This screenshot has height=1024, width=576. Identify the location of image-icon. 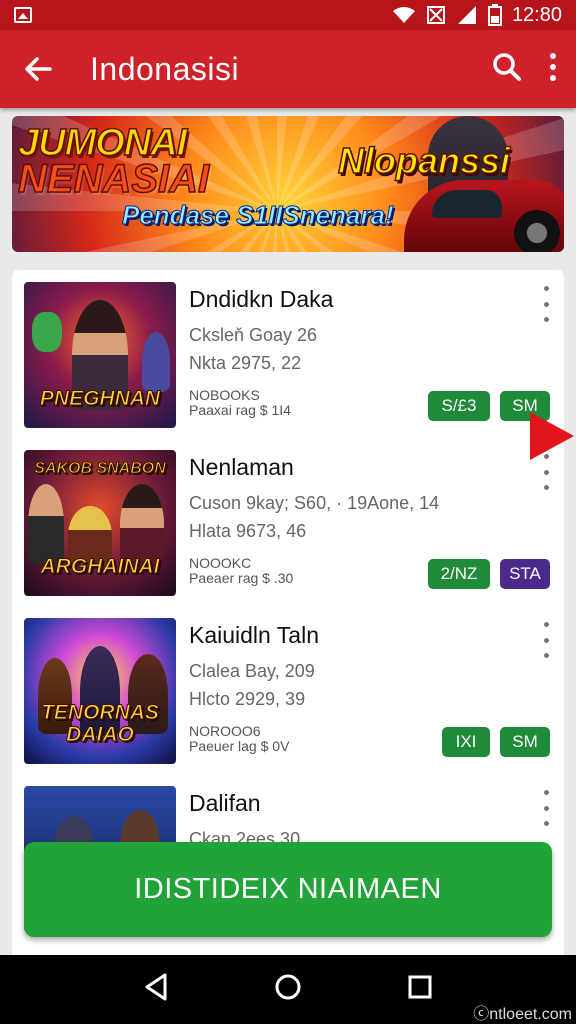
(23, 15).